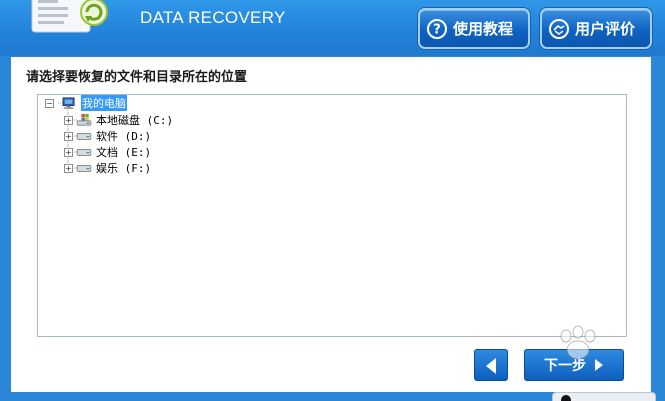  What do you see at coordinates (124, 168) in the screenshot?
I see `tree-item-label: 娱乐 (F:)` at bounding box center [124, 168].